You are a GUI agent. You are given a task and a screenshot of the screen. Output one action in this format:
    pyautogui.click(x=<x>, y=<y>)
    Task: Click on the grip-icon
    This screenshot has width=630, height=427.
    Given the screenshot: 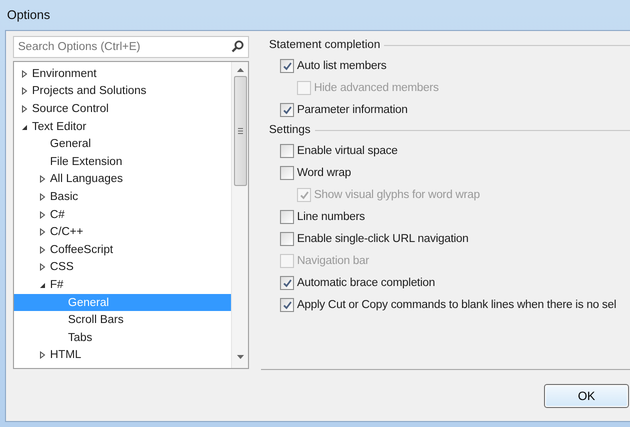 What is the action you would take?
    pyautogui.click(x=240, y=131)
    